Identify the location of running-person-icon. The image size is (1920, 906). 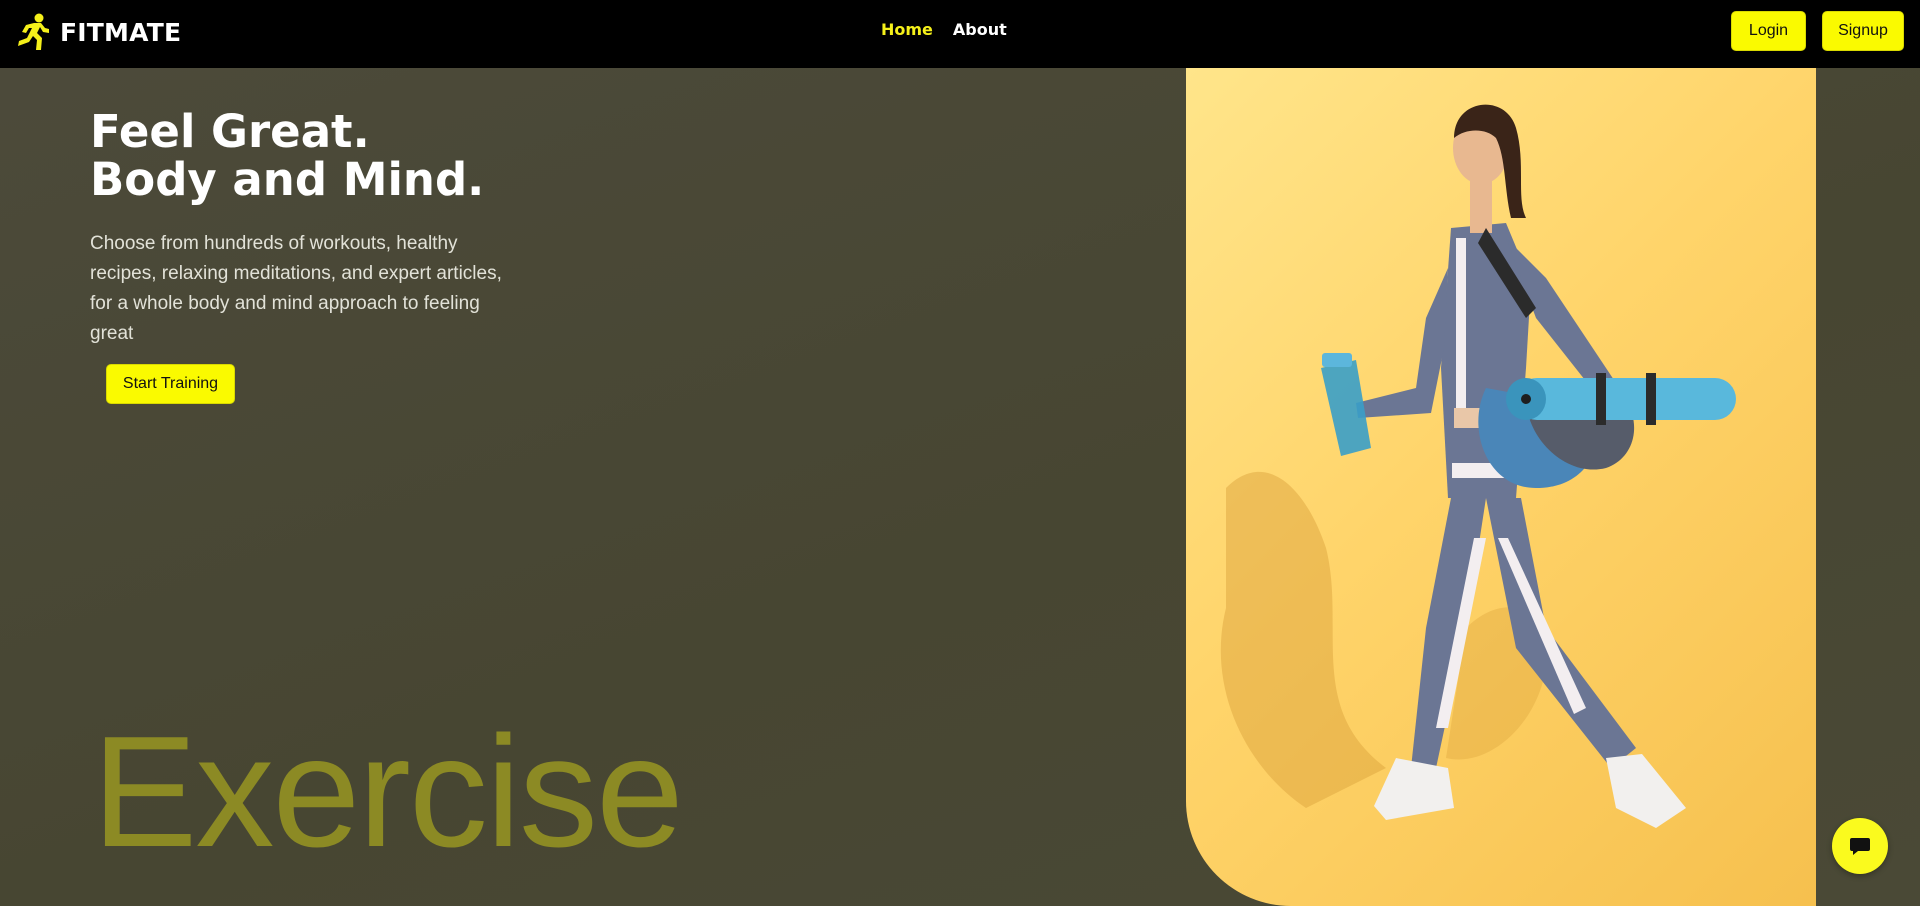
(33, 31).